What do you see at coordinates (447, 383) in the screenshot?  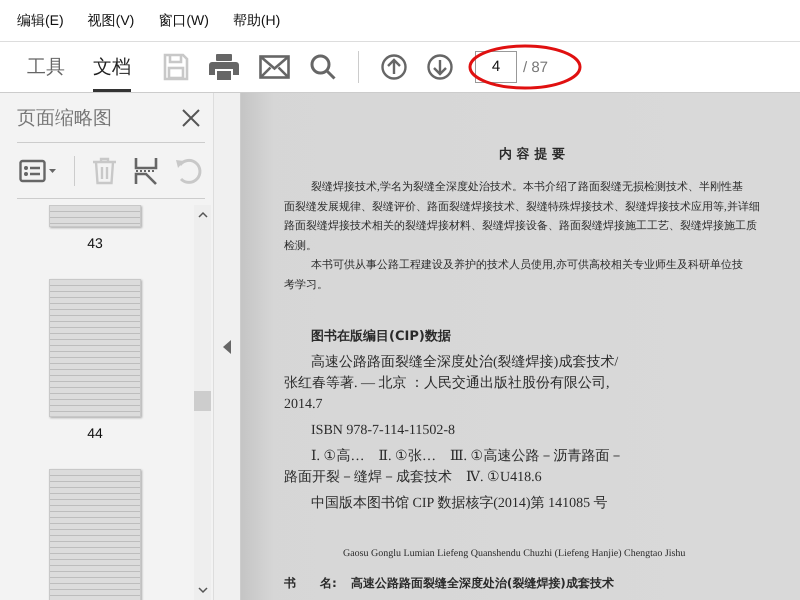 I see `text-line: 张红春等著. — 北京 ：人民交通出版社股份有限公司,` at bounding box center [447, 383].